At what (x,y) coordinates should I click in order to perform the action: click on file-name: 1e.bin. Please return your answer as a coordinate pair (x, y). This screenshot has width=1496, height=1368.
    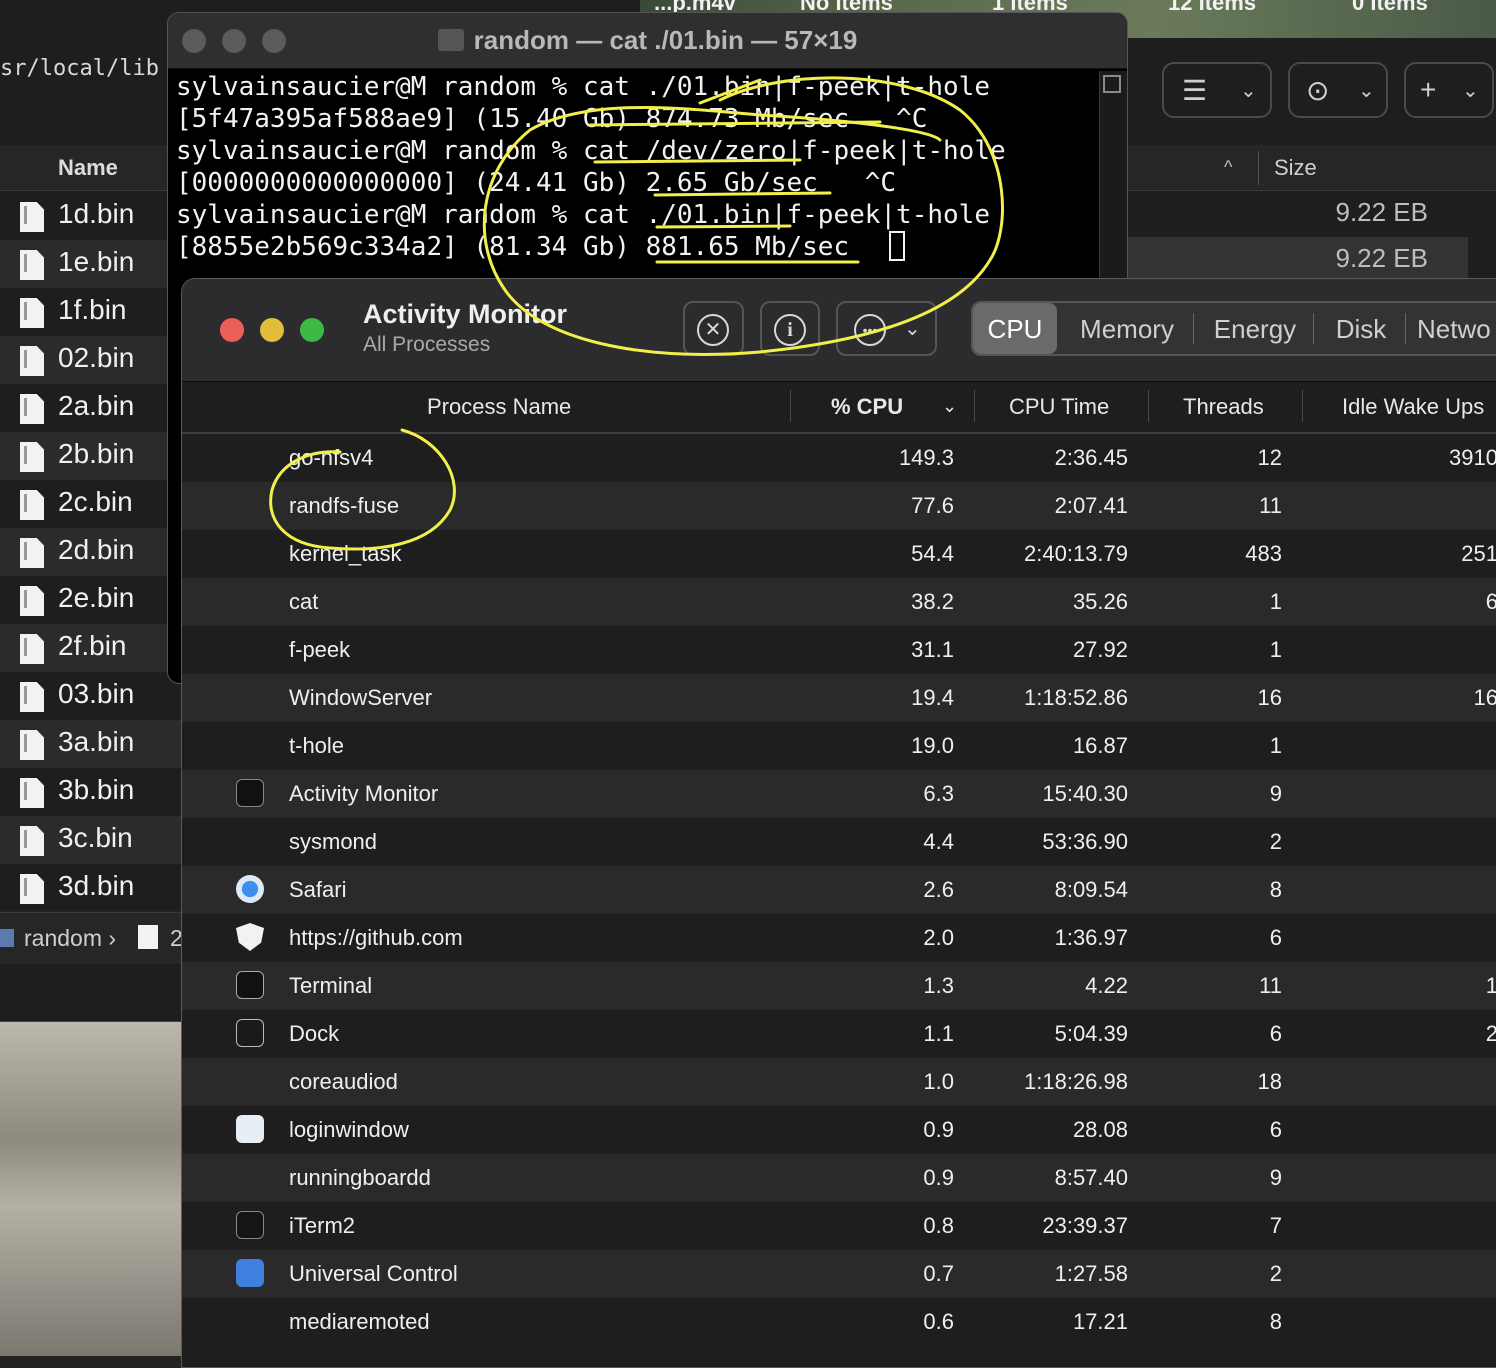
    Looking at the image, I should click on (96, 261).